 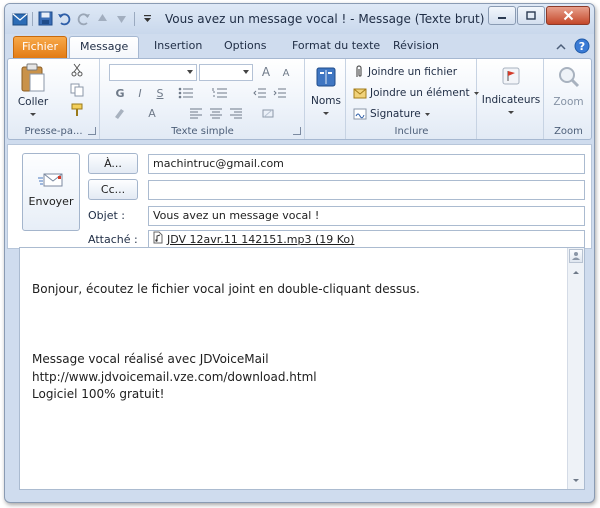 What do you see at coordinates (268, 113) in the screenshot?
I see `clear-format-icon` at bounding box center [268, 113].